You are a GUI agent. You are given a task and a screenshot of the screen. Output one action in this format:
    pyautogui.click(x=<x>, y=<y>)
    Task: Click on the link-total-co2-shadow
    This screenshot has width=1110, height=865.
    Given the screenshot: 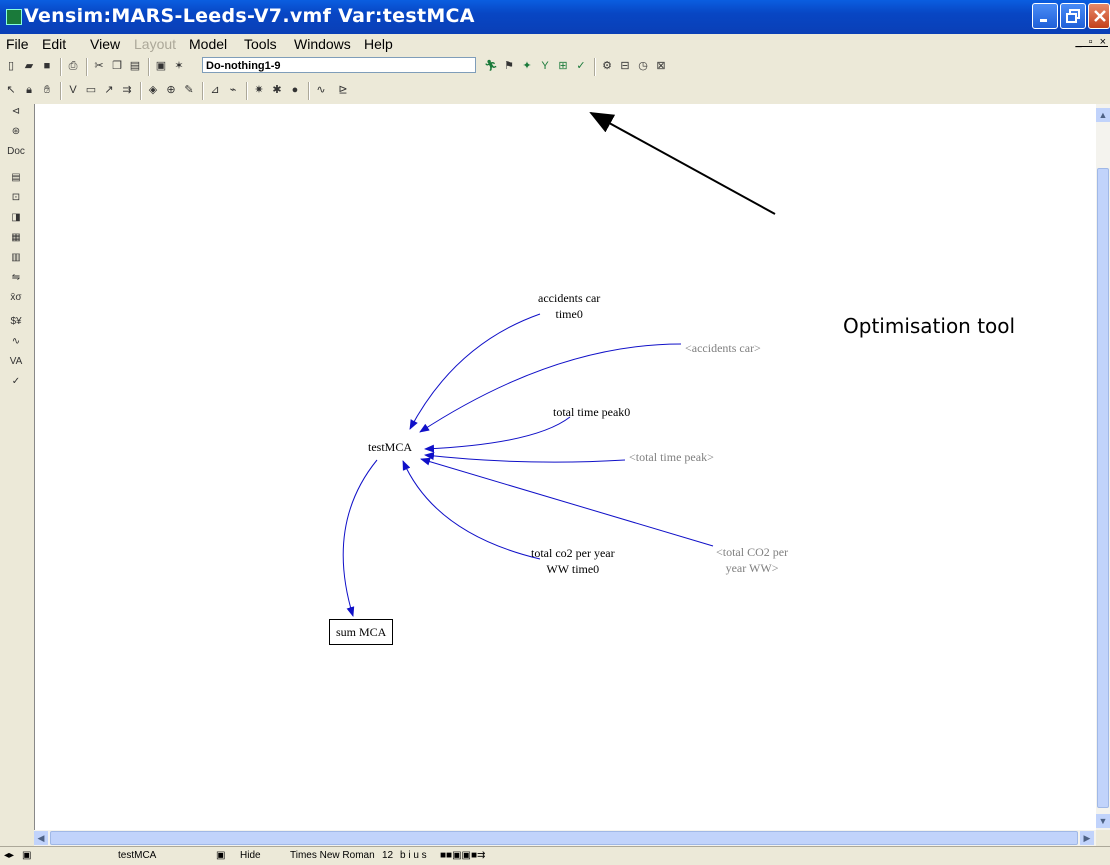 What is the action you would take?
    pyautogui.click(x=567, y=502)
    